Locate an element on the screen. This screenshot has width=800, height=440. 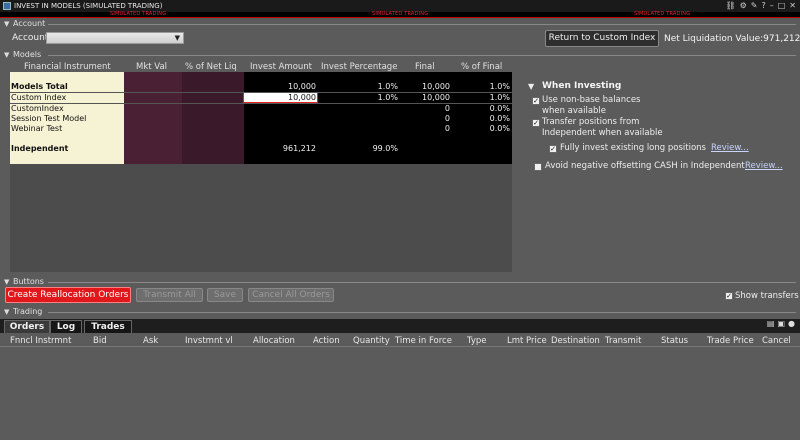
account-section-header: ▼ Account is located at coordinates (400, 24).